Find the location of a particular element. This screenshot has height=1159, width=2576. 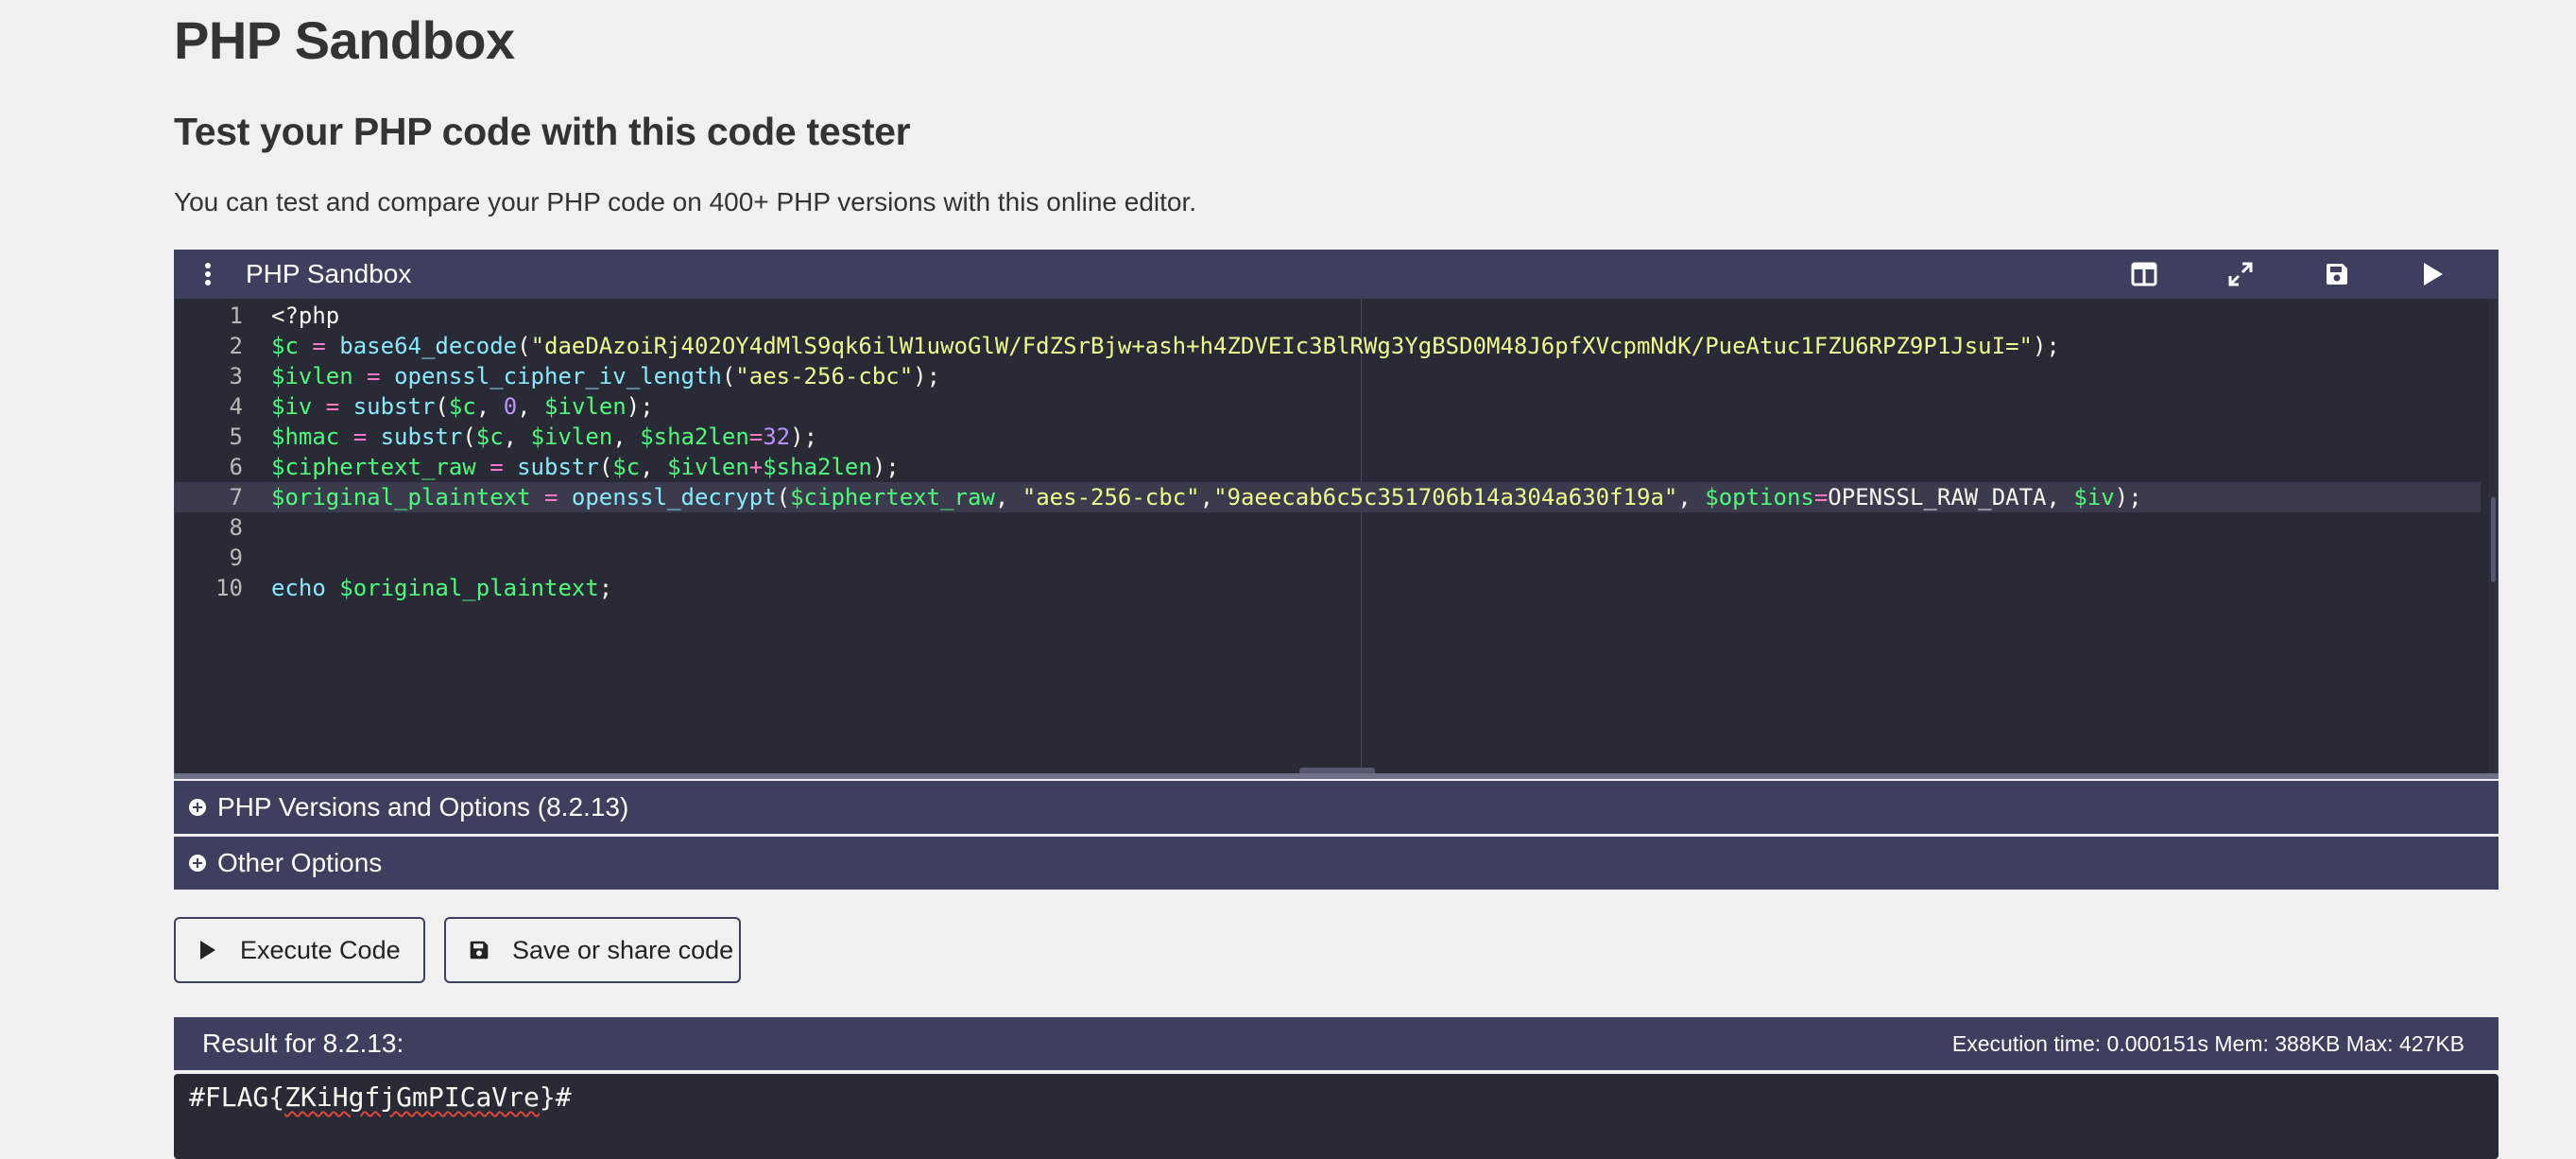

code-line: 1 <?php is located at coordinates (1328, 316).